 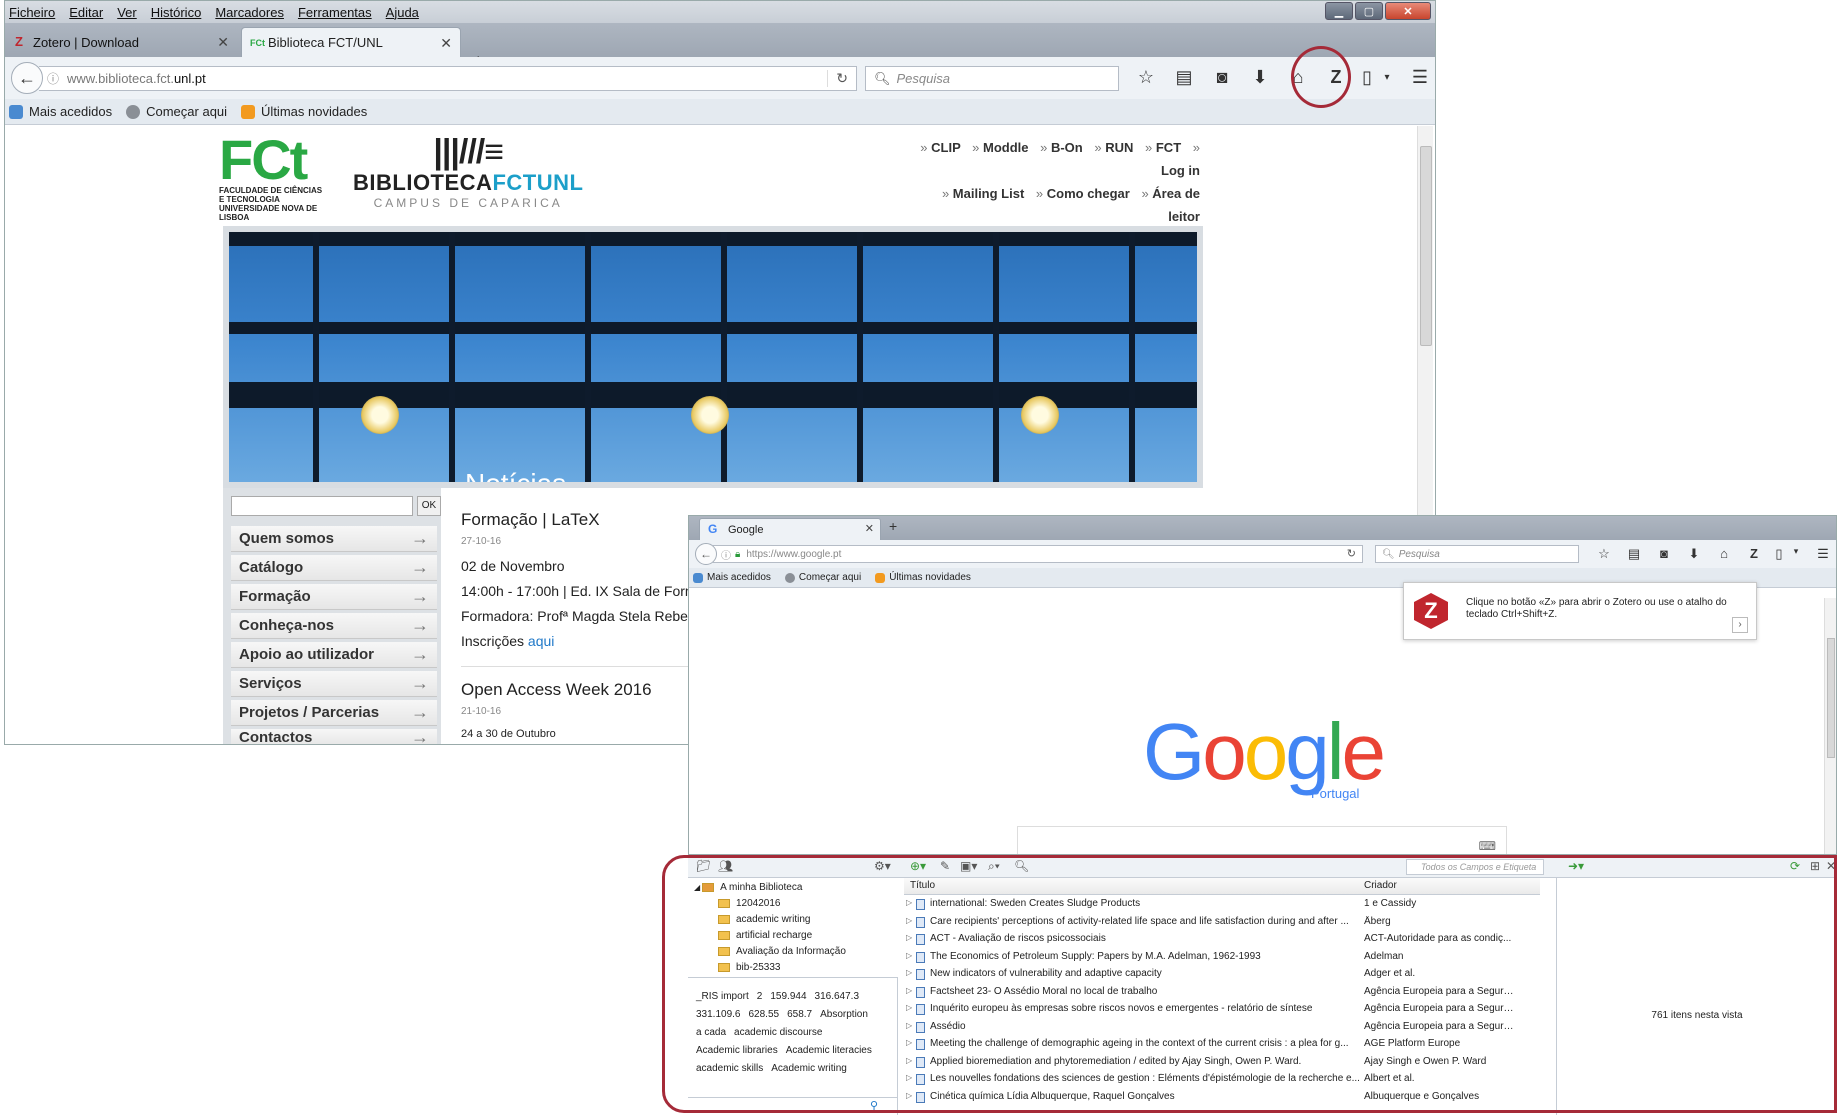 I want to click on menu-marcadores: Marcadores, so click(x=249, y=12).